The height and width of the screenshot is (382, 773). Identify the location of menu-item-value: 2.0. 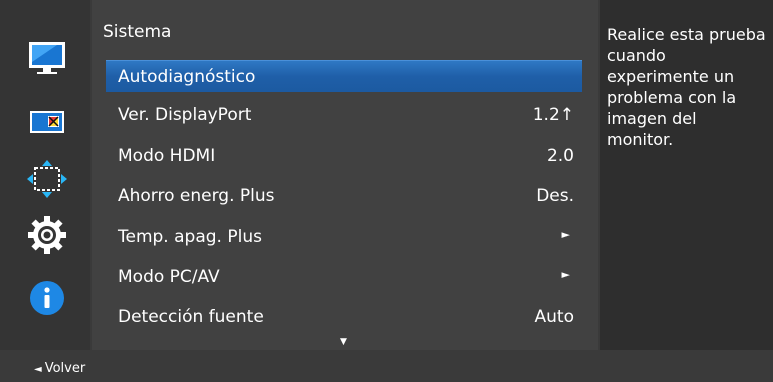
(560, 156).